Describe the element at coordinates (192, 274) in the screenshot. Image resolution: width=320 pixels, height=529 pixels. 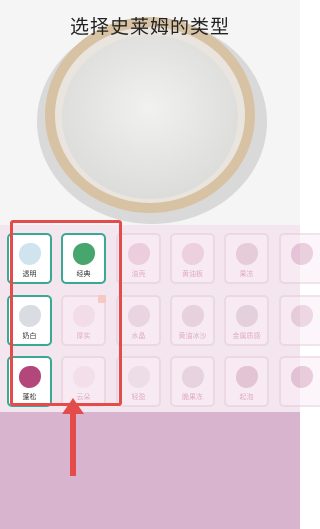
I see `slime-type-label: 黄油板` at that location.